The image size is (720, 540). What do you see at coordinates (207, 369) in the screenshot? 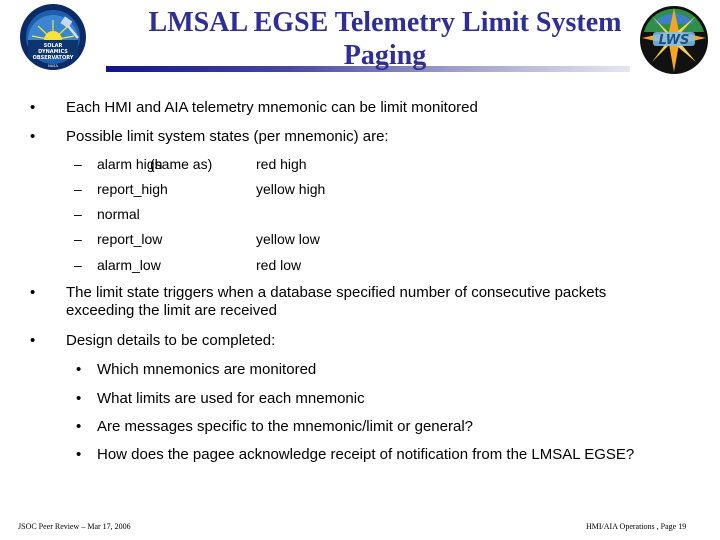
I see `detail-text: Which mnemonics are monitored` at bounding box center [207, 369].